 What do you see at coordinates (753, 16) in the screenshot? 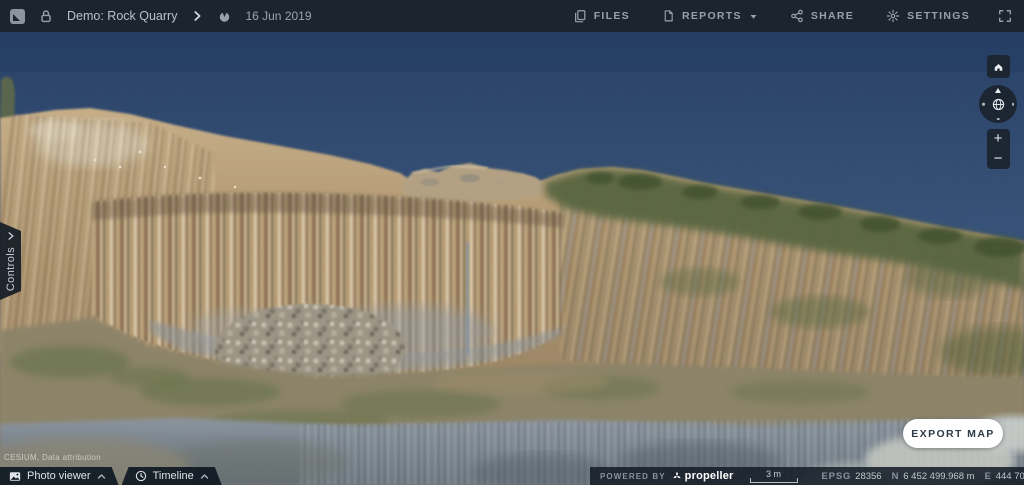
I see `caret-down-icon` at bounding box center [753, 16].